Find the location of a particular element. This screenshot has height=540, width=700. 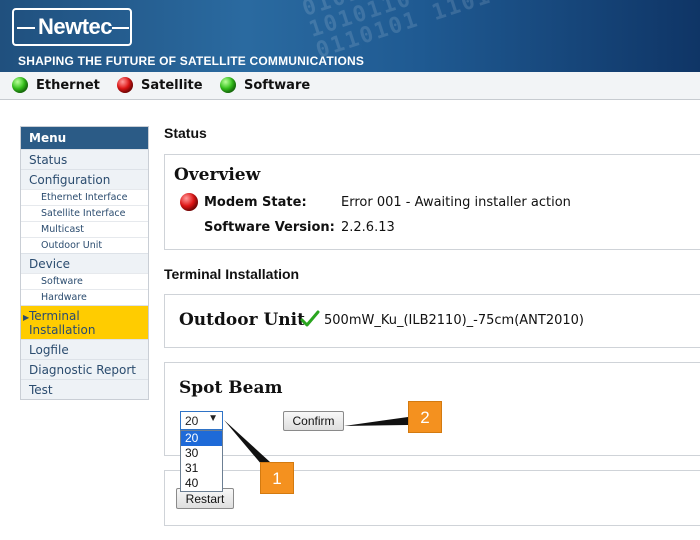

callout-2-pointer is located at coordinates (376, 421).